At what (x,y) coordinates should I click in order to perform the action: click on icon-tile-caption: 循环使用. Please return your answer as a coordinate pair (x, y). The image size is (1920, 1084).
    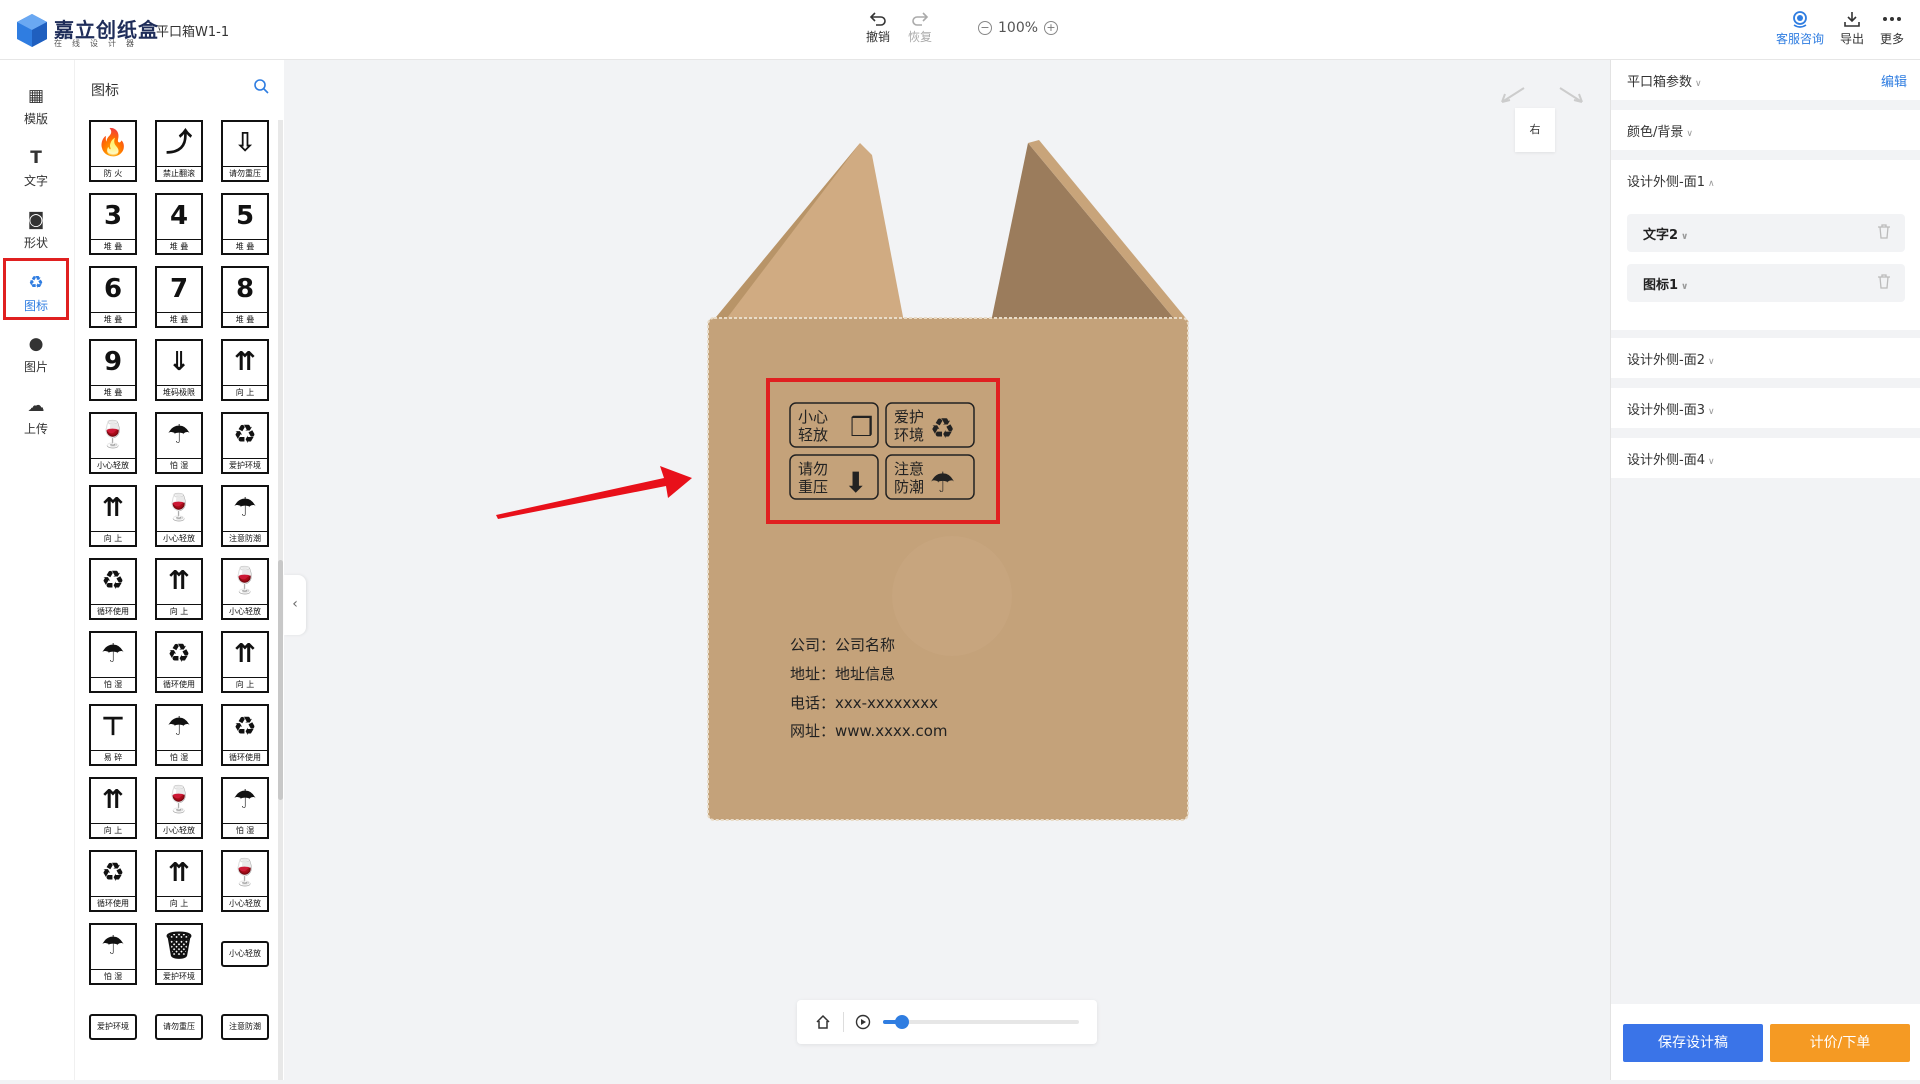
    Looking at the image, I should click on (113, 611).